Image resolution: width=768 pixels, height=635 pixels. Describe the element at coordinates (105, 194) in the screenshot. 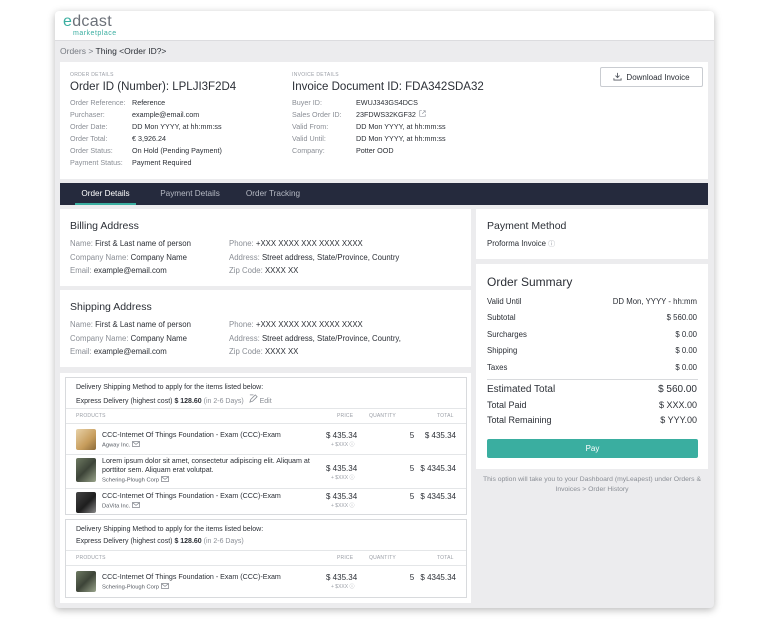

I see `tab-order-details: Order Details` at that location.